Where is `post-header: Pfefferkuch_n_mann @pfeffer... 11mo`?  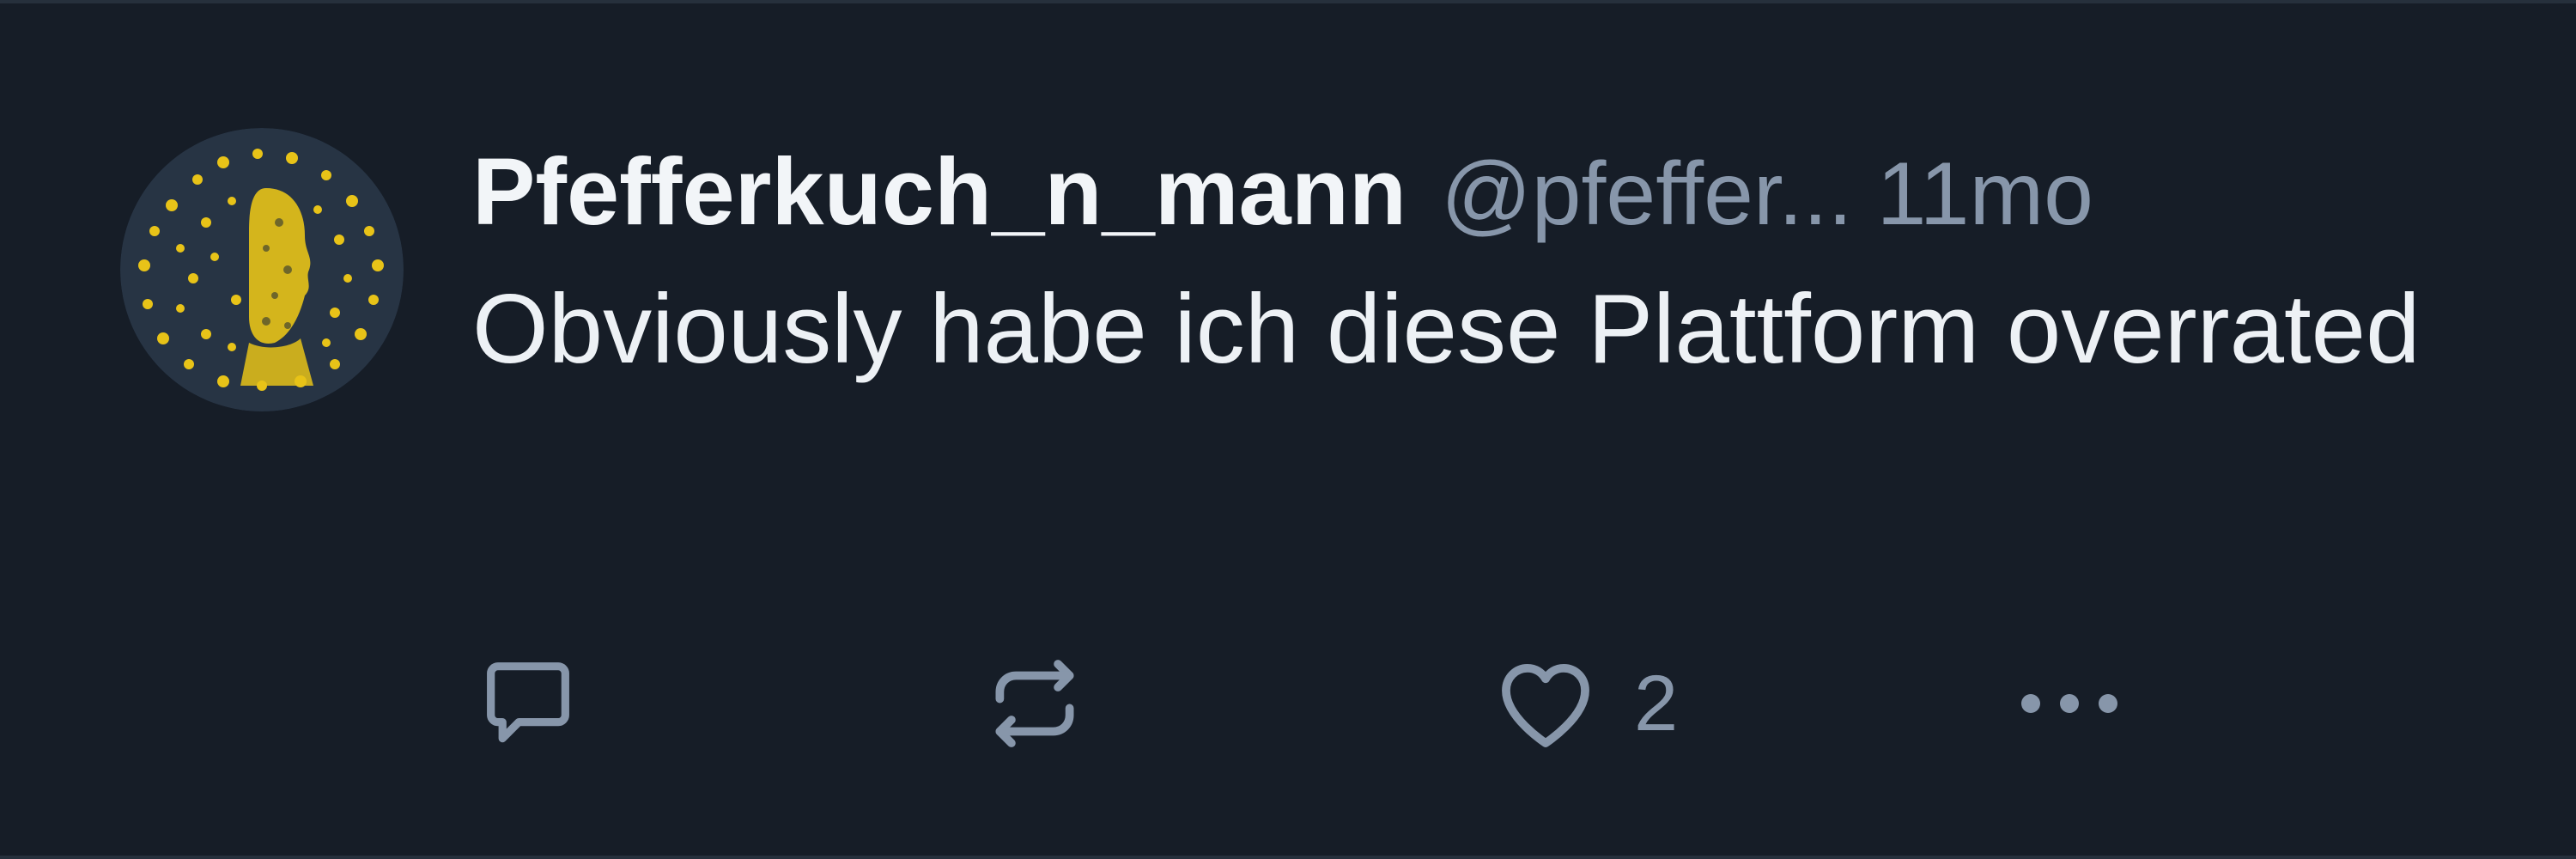
post-header: Pfefferkuch_n_mann @pfeffer... 11mo is located at coordinates (1459, 193).